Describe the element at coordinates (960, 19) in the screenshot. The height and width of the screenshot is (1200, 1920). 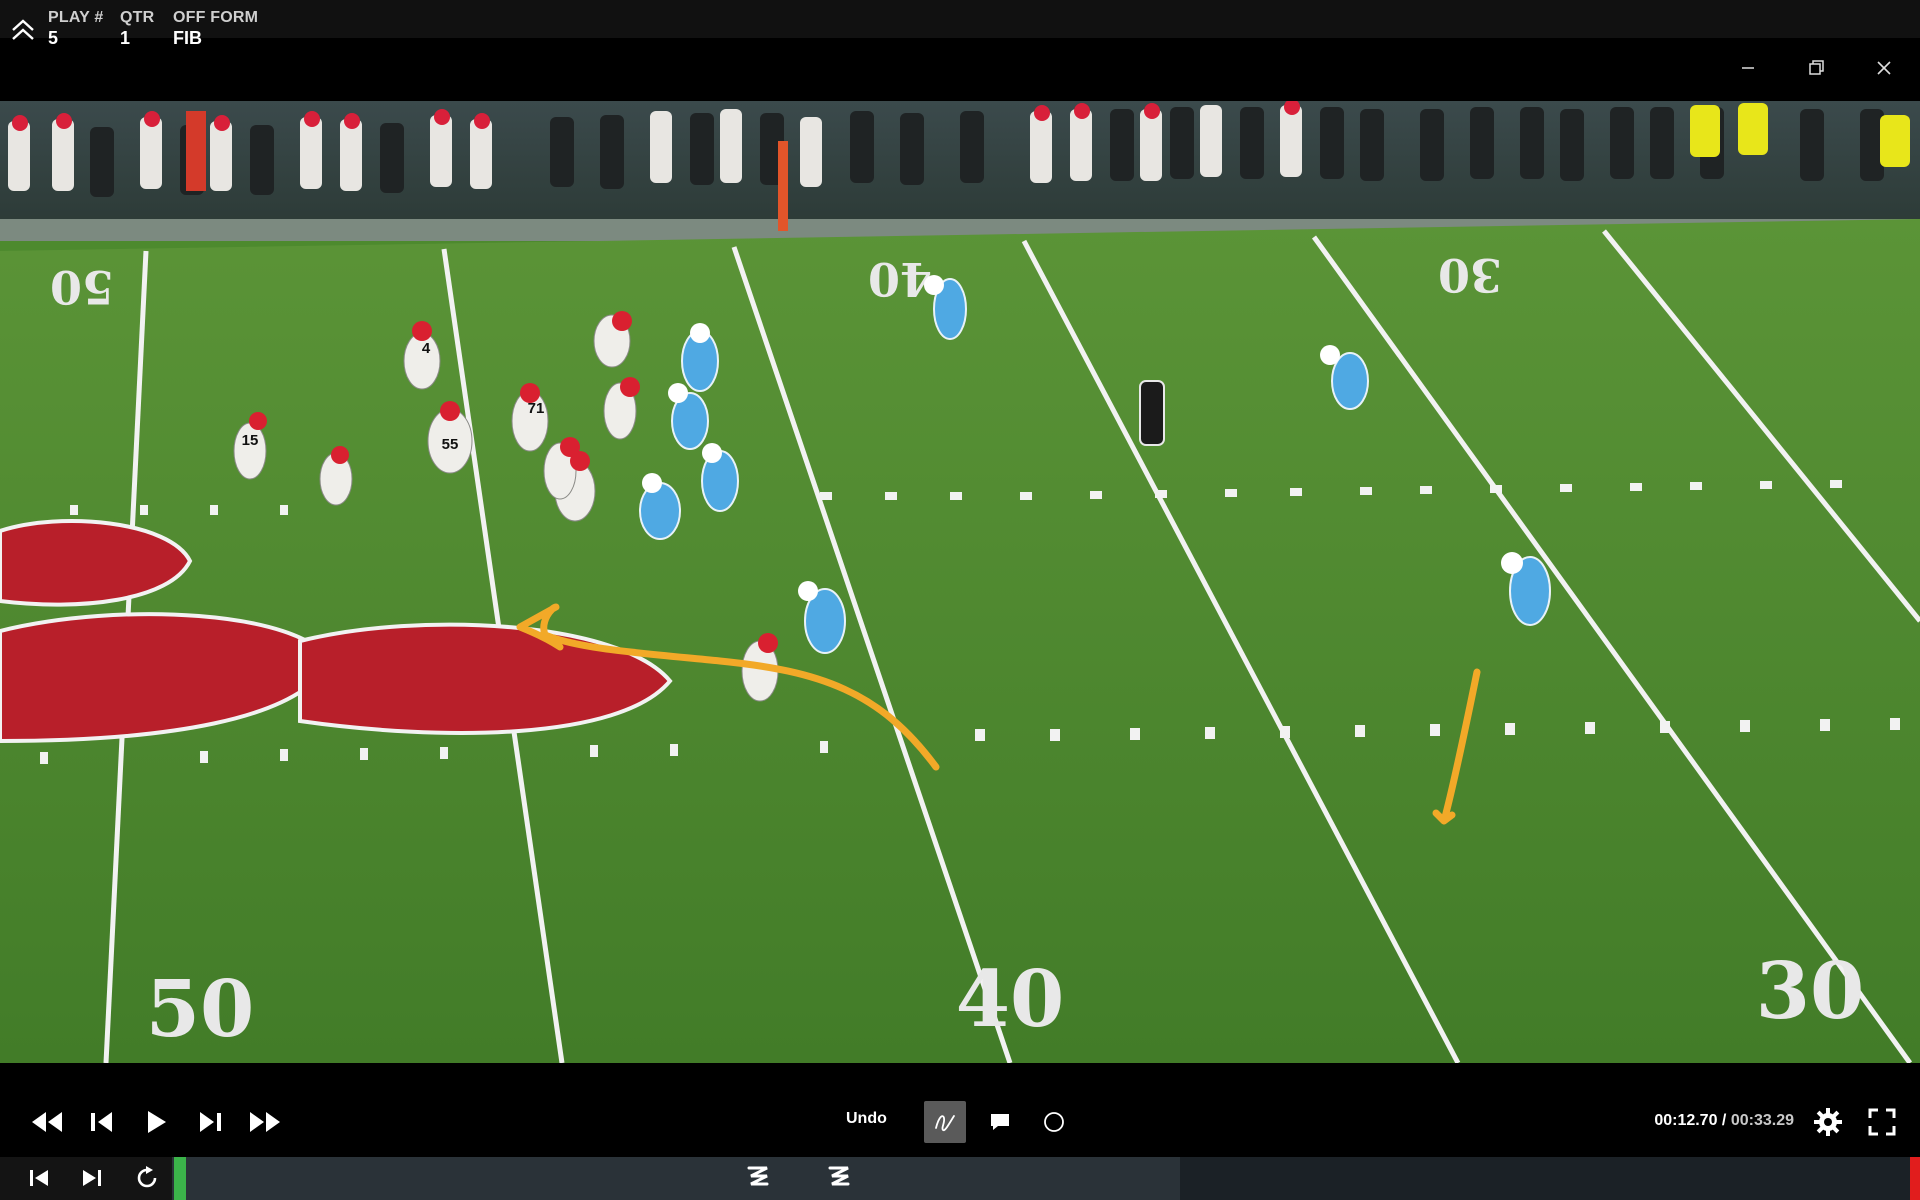
I see `top-info-bar` at that location.